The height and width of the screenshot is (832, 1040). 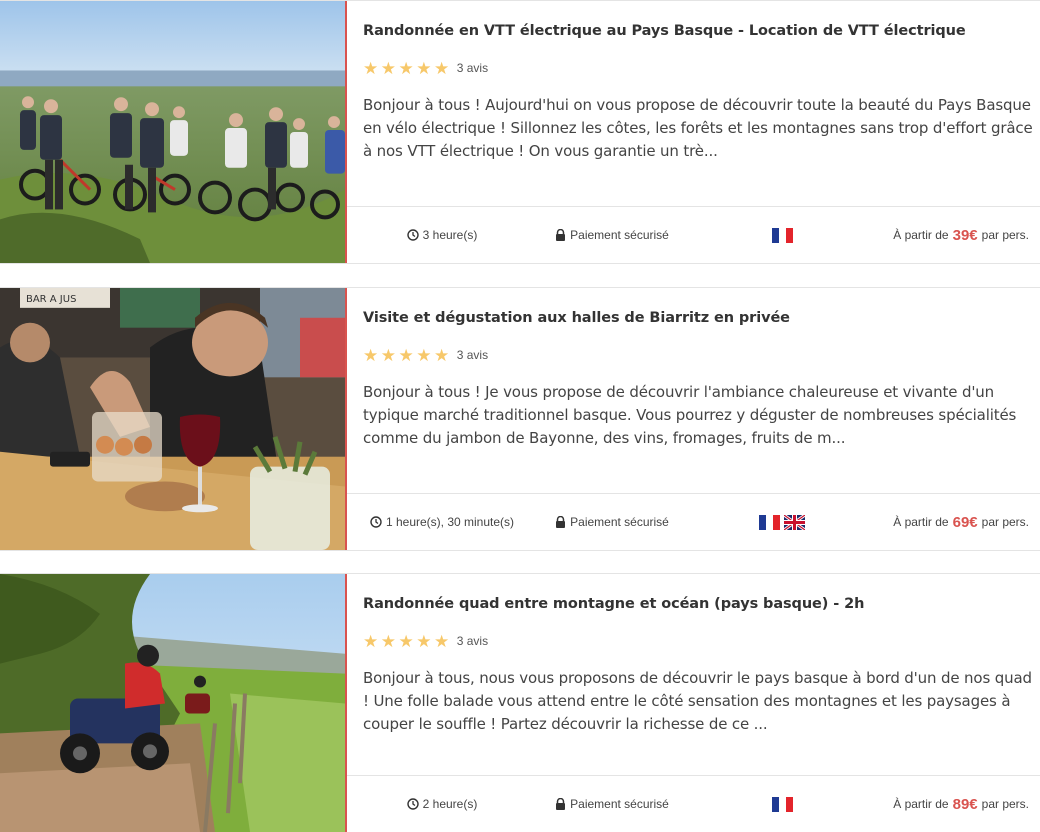 I want to click on photo-ebike-group, so click(x=172, y=132).